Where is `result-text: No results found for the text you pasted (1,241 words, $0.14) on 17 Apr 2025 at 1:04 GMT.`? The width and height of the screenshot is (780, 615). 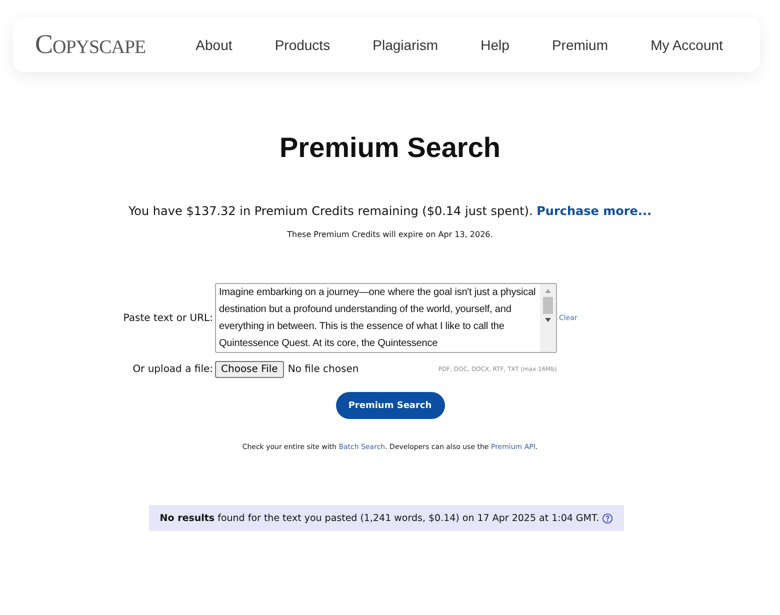
result-text: No results found for the text you pasted (1,241 words, $0.14) on 17 Apr 2025 at 1:04 GMT. is located at coordinates (380, 518).